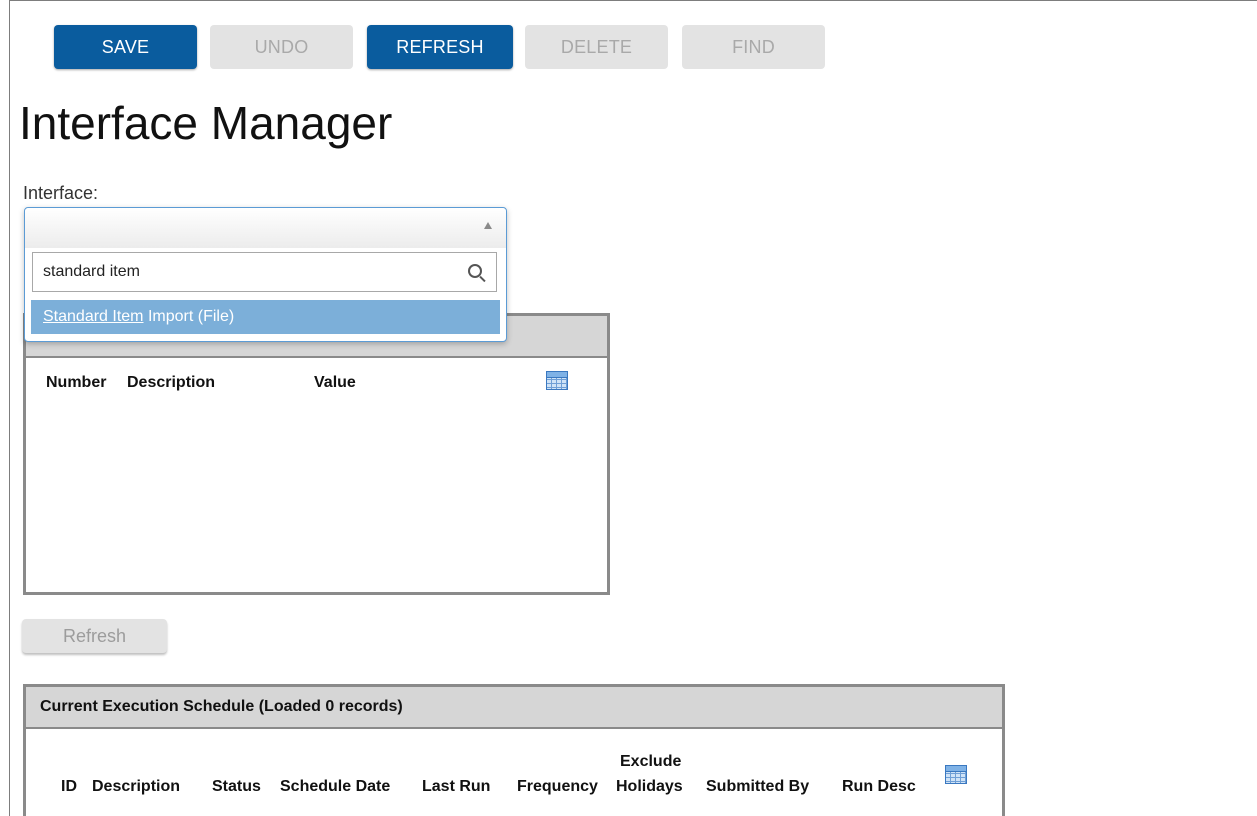  I want to click on undo-button: UNDO, so click(281, 47).